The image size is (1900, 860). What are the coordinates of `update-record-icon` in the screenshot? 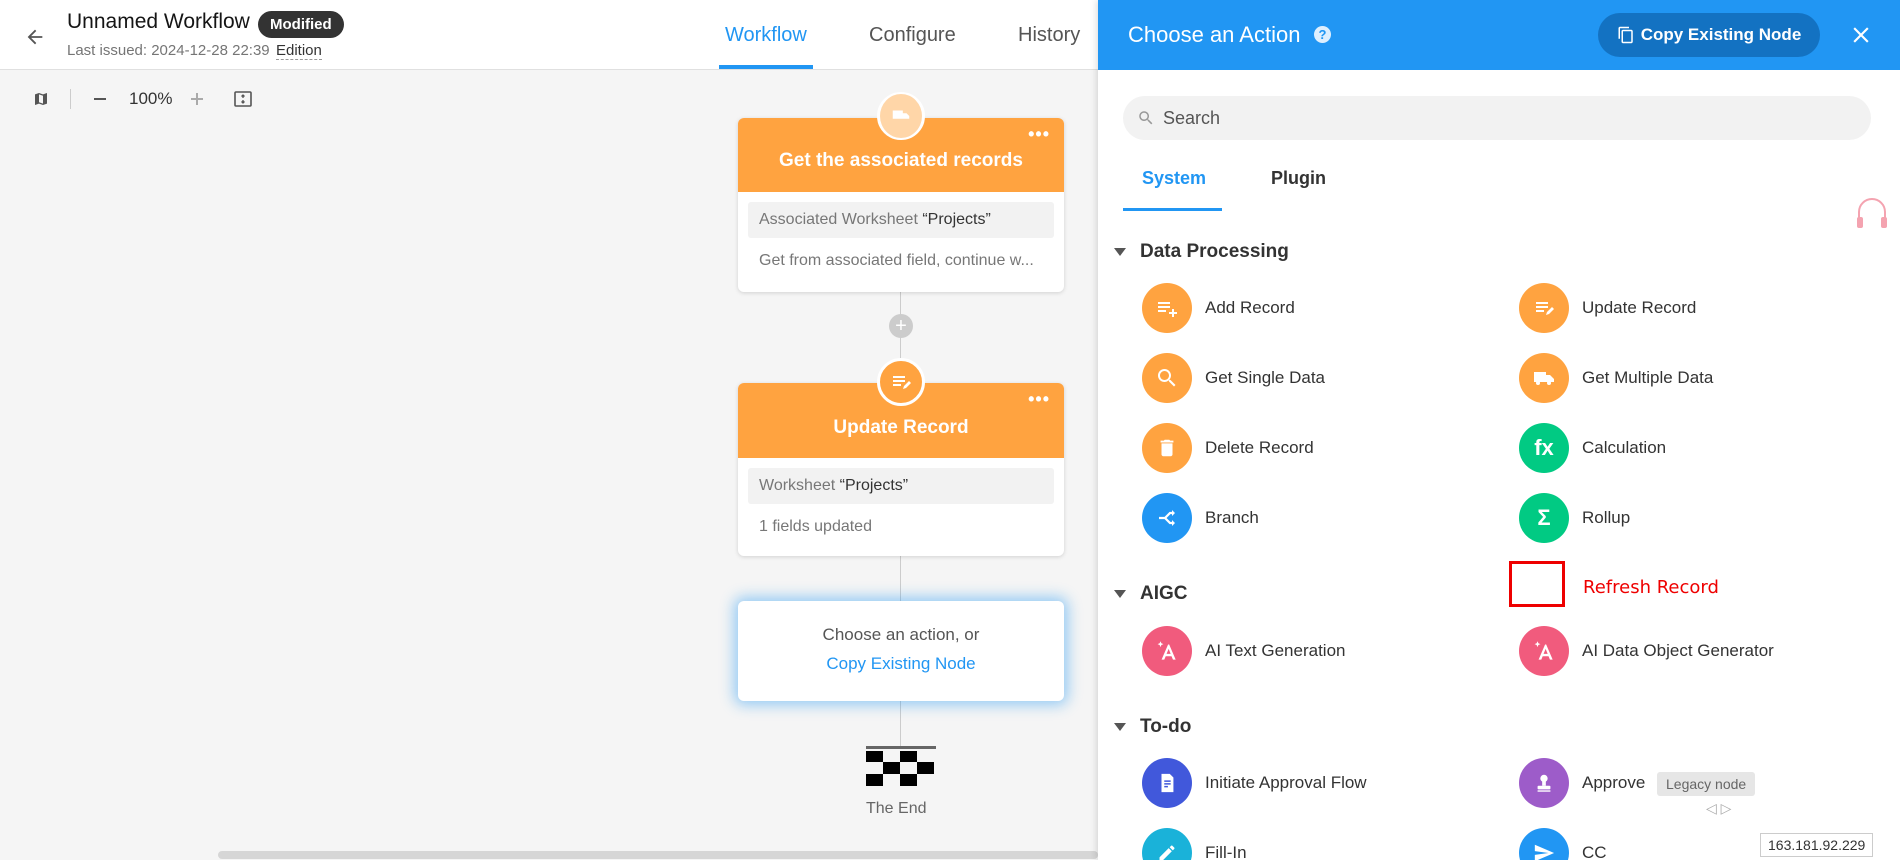 It's located at (1544, 308).